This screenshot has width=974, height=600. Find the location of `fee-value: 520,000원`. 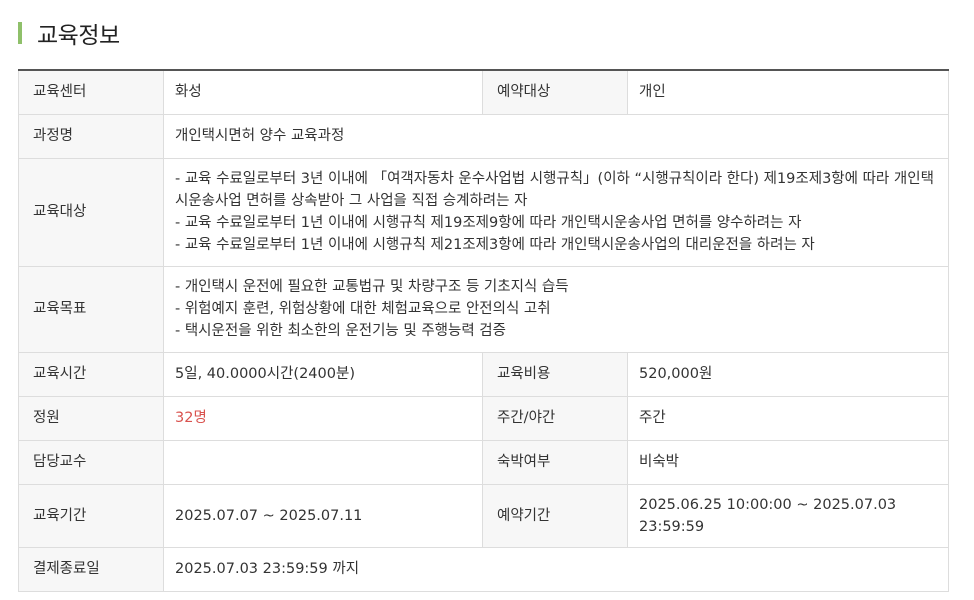

fee-value: 520,000원 is located at coordinates (788, 374).